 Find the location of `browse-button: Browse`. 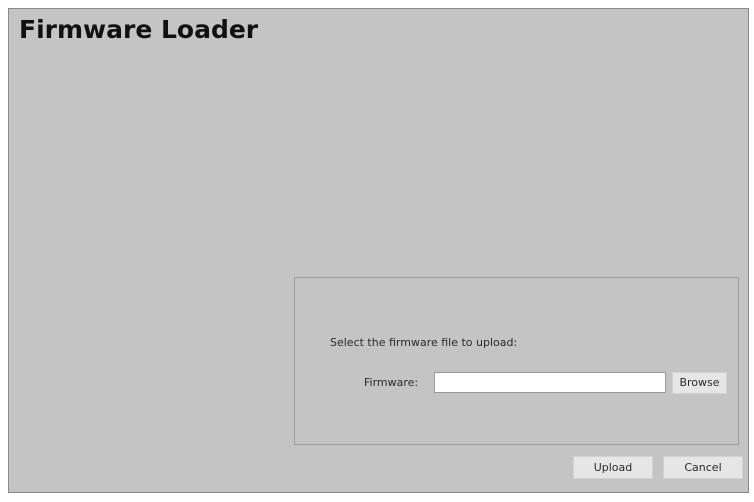

browse-button: Browse is located at coordinates (699, 383).